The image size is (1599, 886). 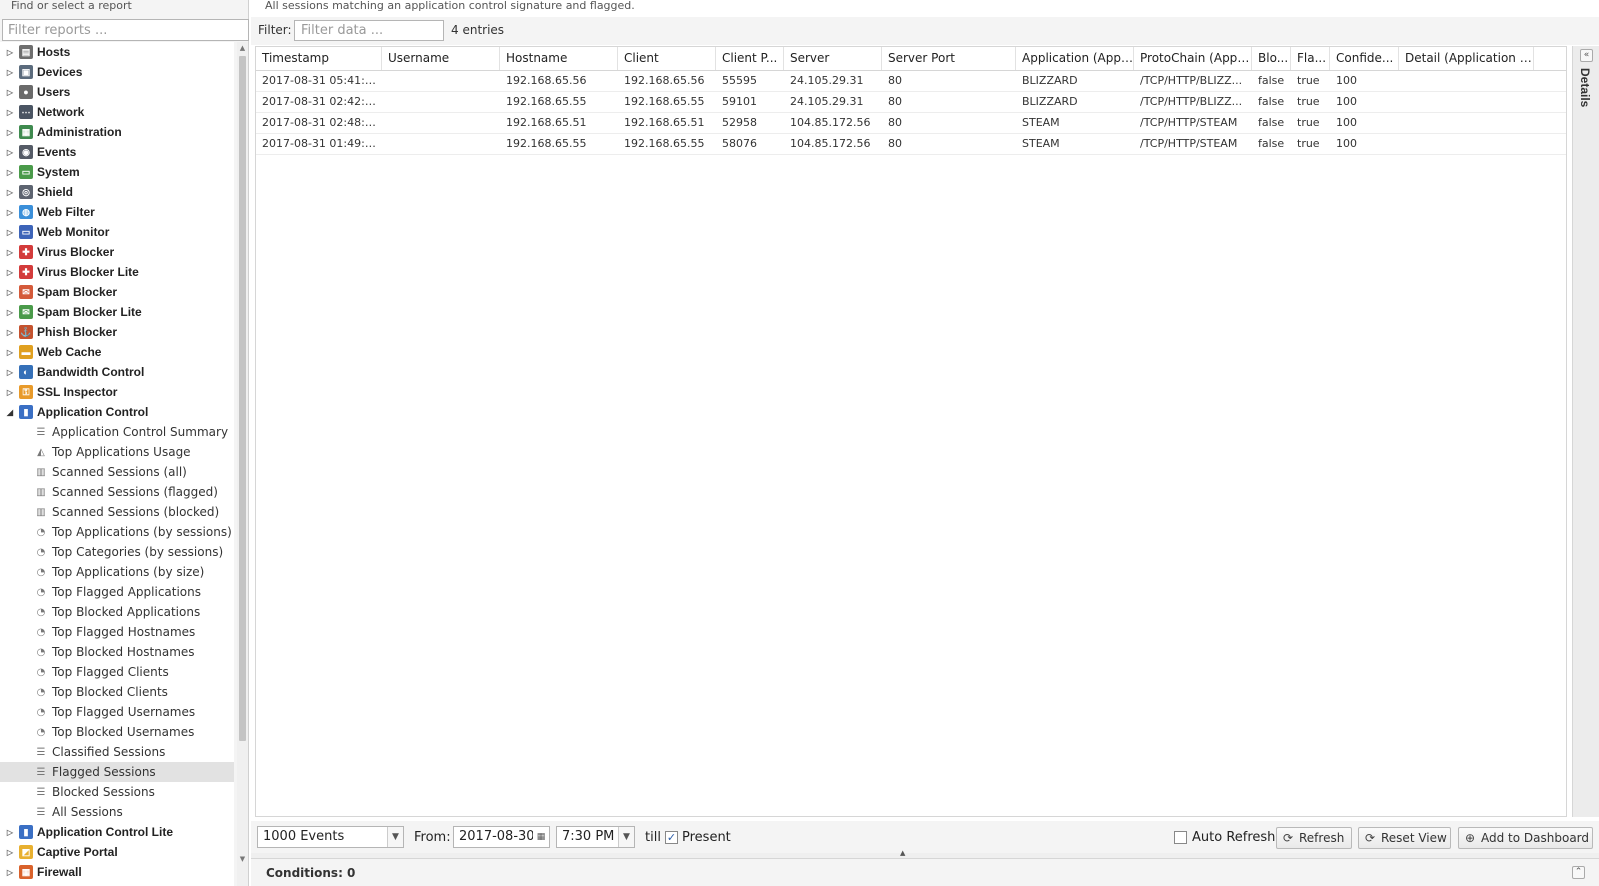 I want to click on report-filter-input, so click(x=125, y=30).